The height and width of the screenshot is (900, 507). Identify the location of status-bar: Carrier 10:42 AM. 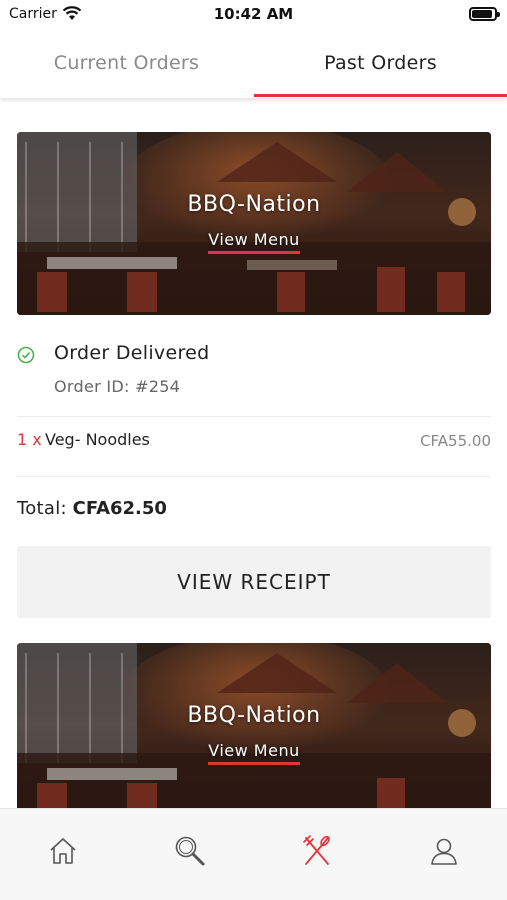
(253, 15).